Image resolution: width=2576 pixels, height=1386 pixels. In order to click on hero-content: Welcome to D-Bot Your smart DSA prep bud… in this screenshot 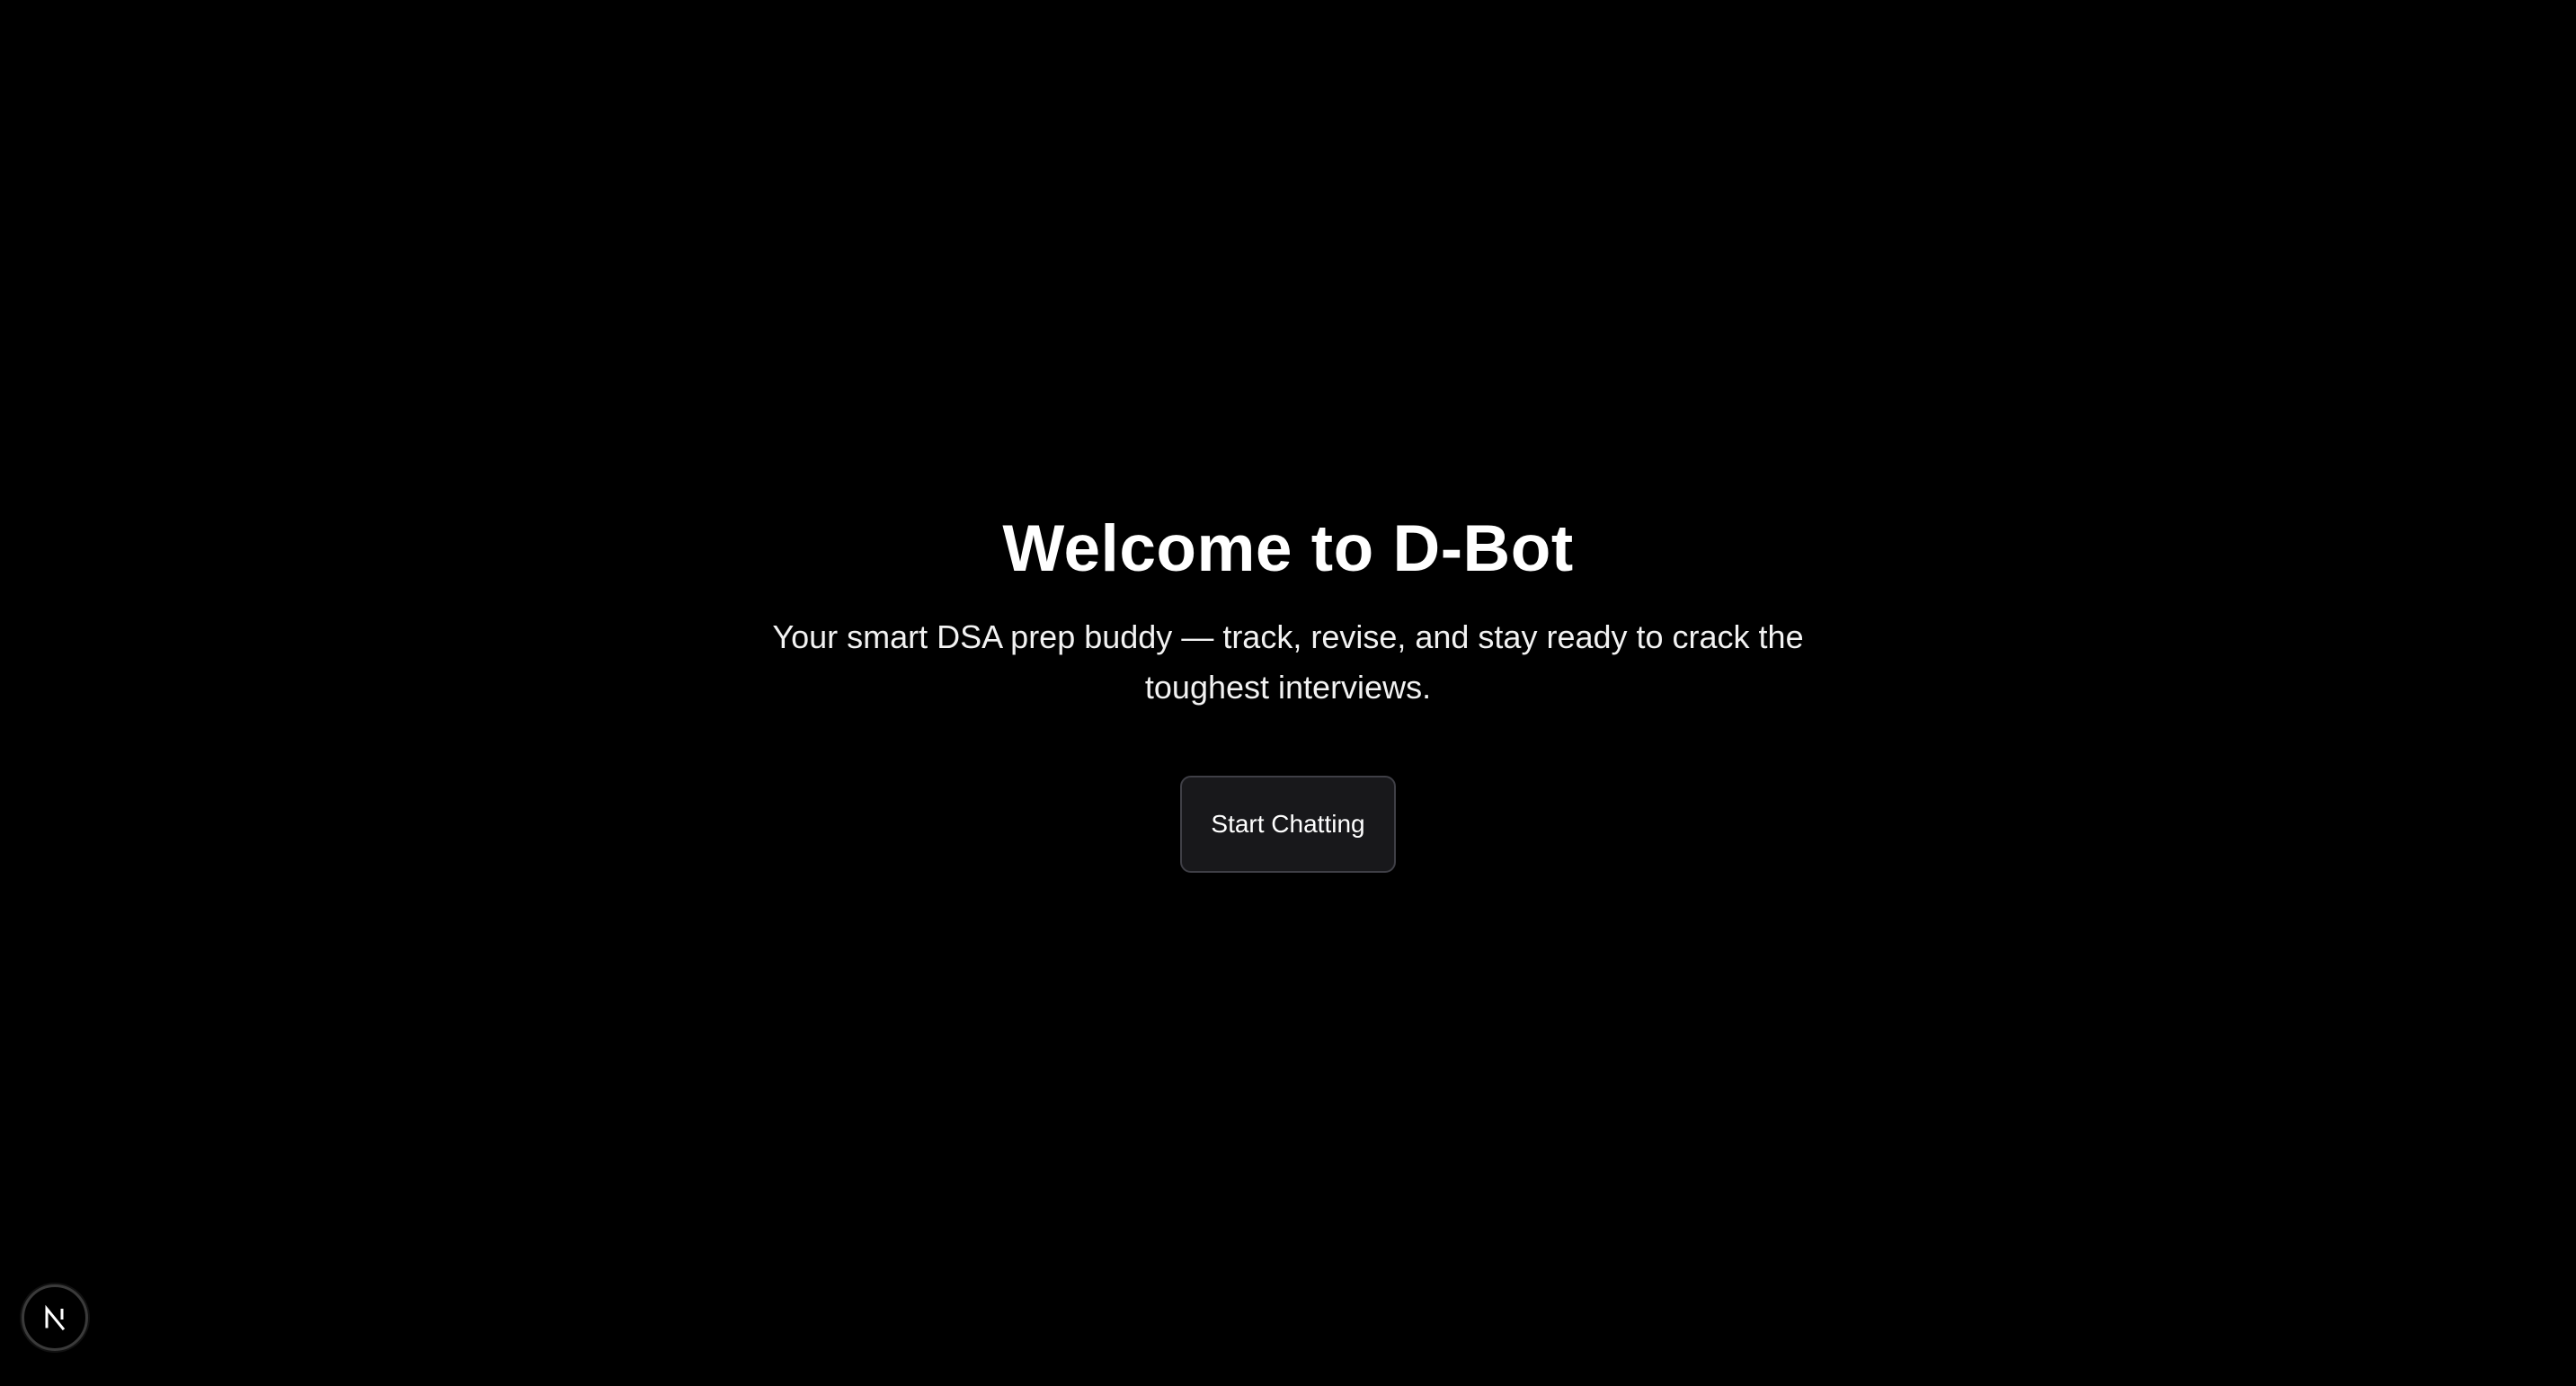, I will do `click(1288, 692)`.